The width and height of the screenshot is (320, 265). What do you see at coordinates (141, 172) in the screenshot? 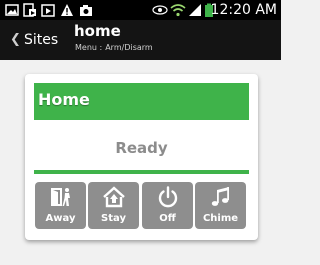
I see `status-divider` at bounding box center [141, 172].